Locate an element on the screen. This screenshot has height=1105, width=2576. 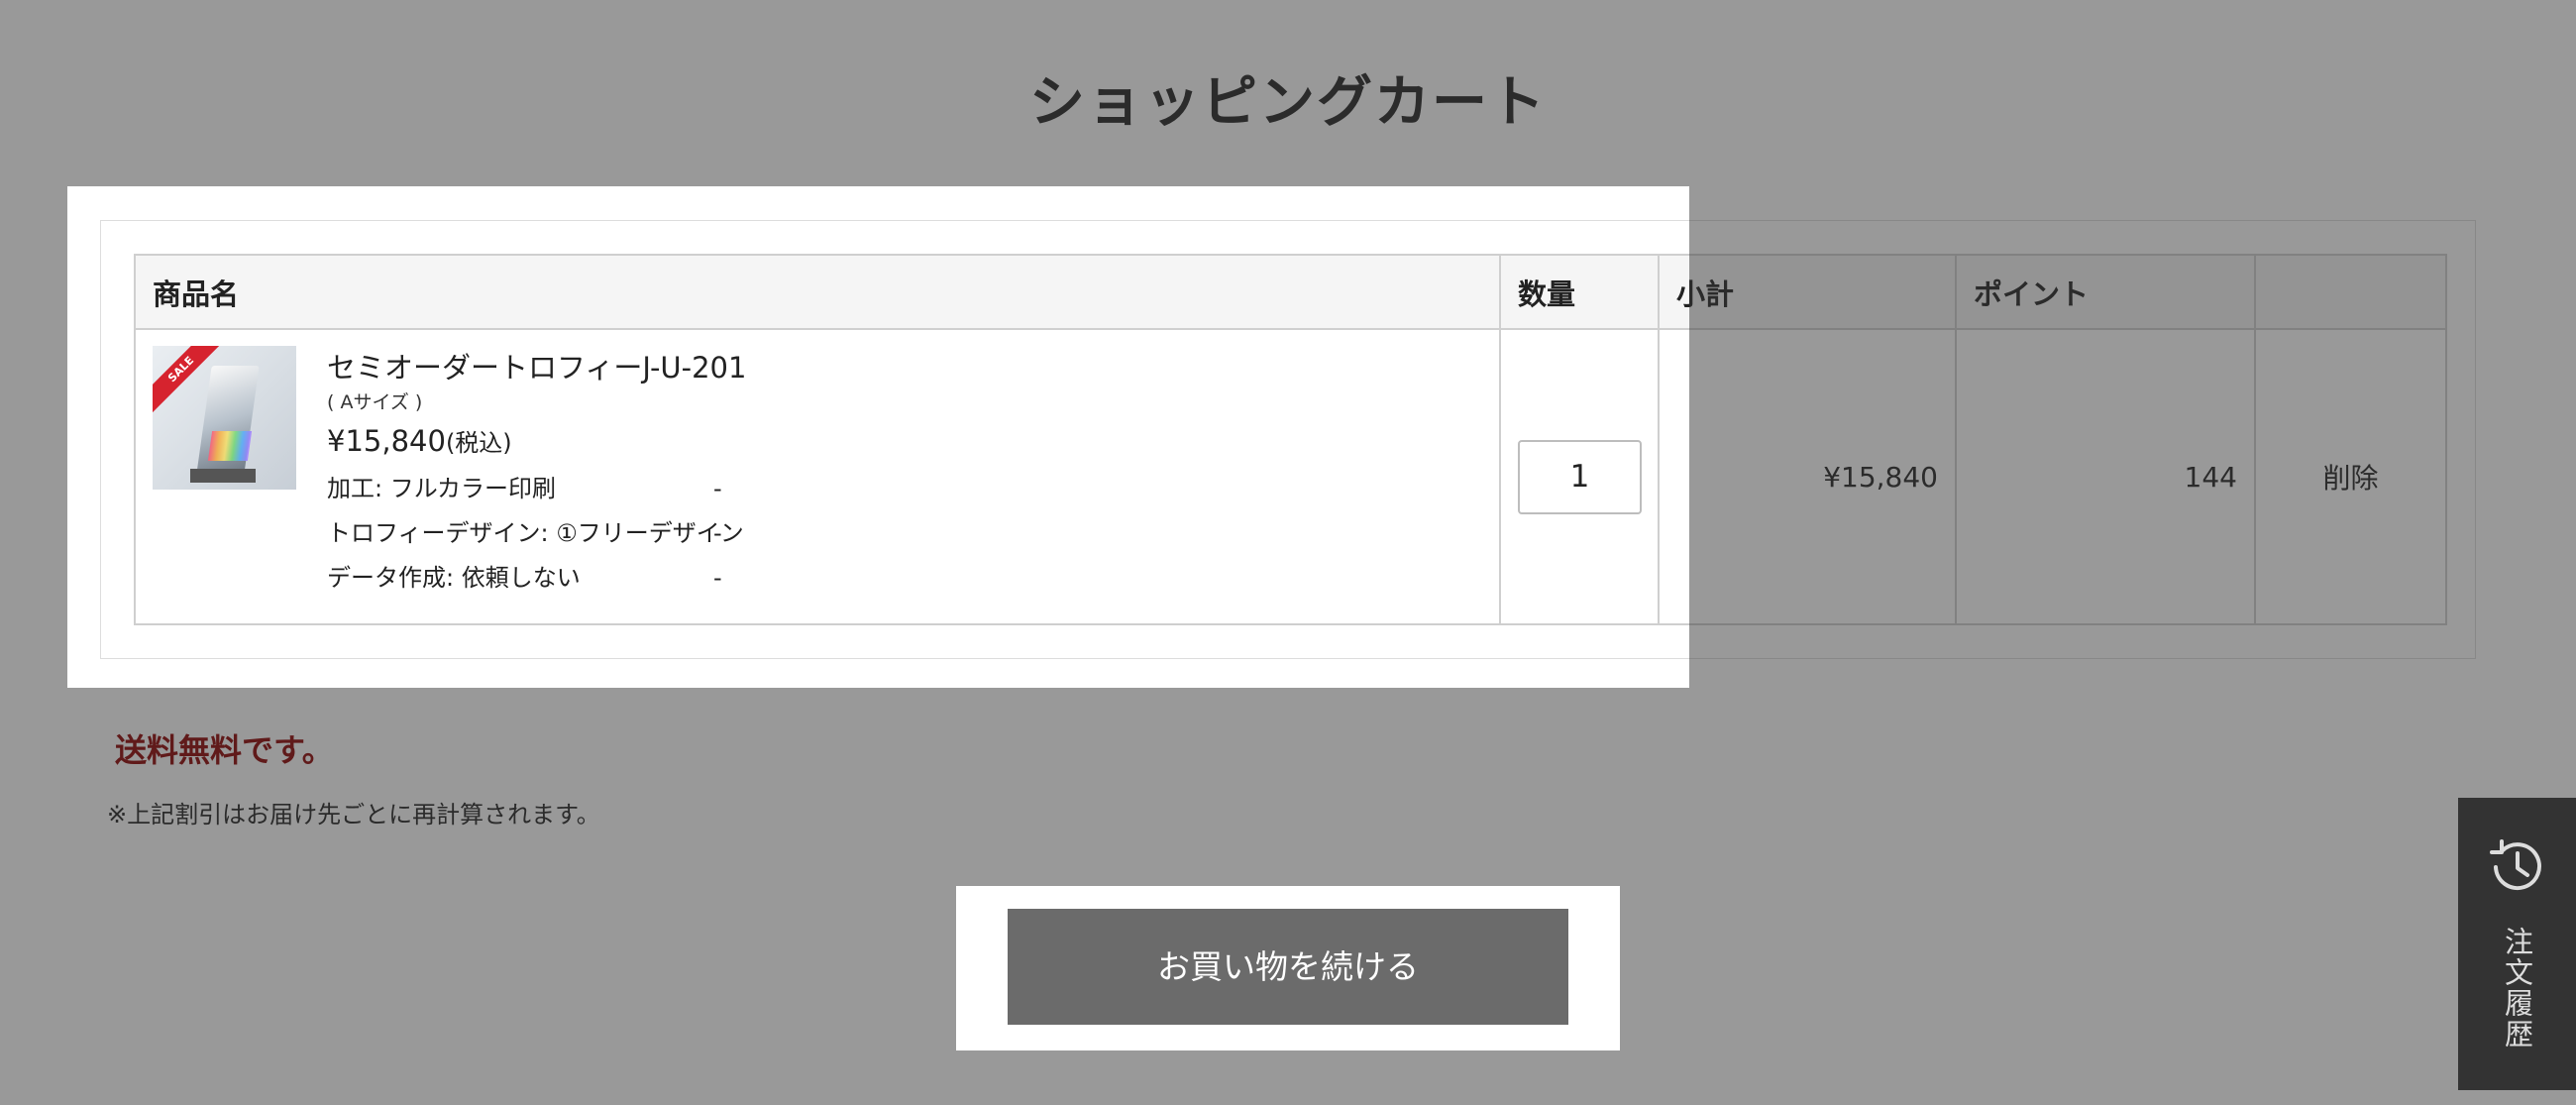
history-clock-icon is located at coordinates (2515, 865).